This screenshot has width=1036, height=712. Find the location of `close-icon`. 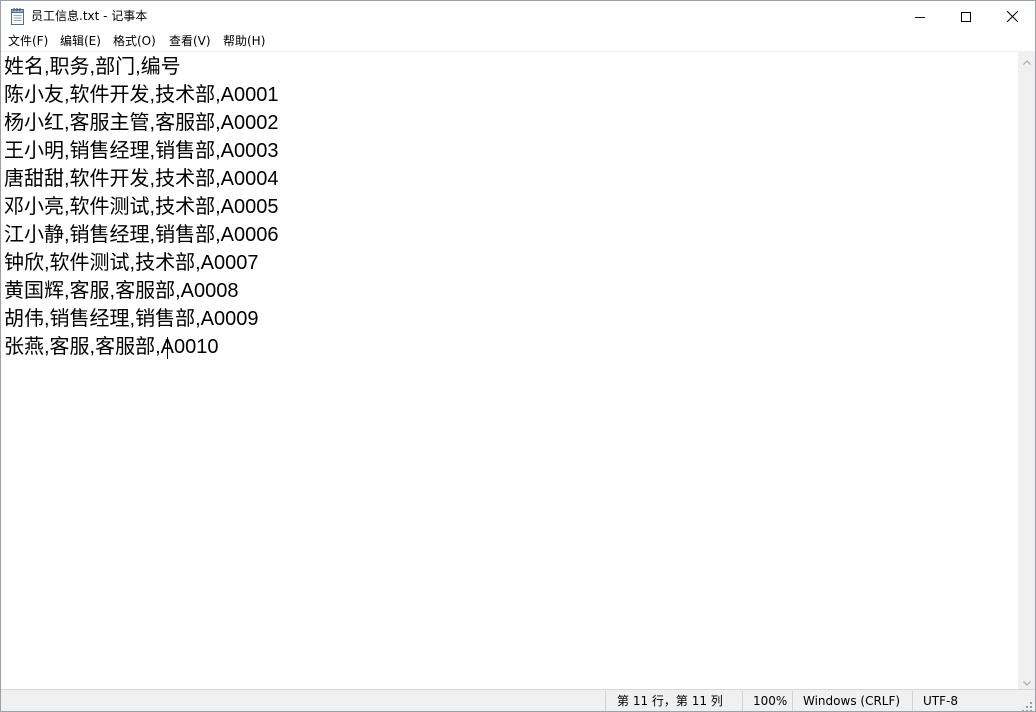

close-icon is located at coordinates (1012, 16).